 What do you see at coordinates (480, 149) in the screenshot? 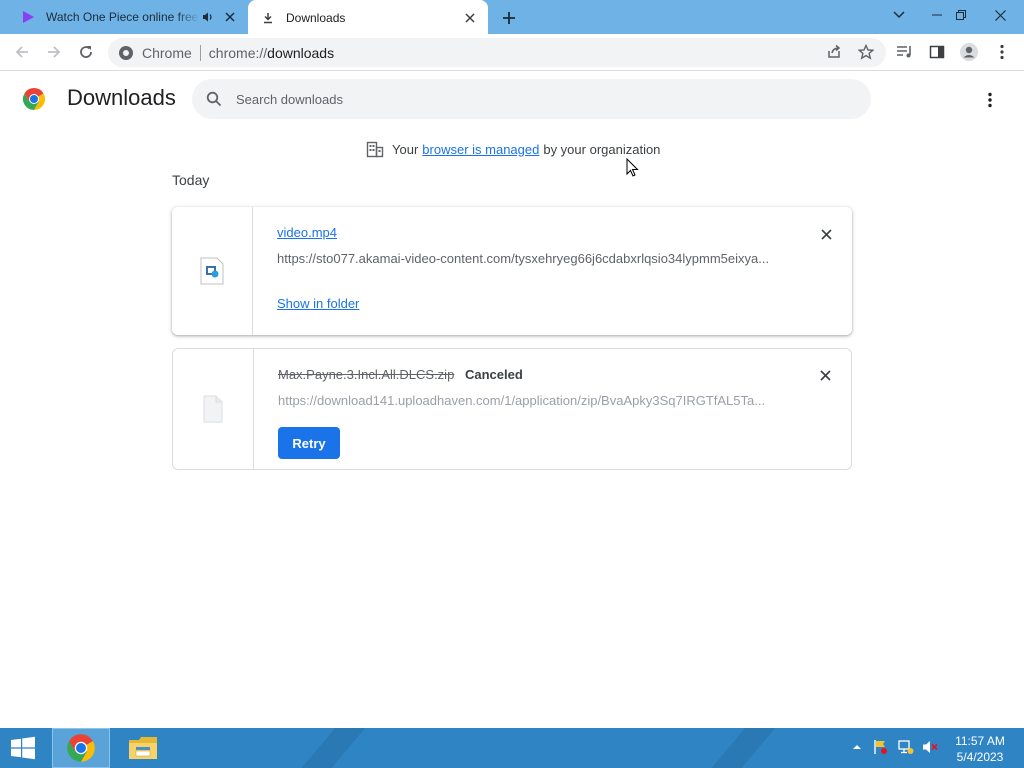
I see `browser-managed-link: browser is managed` at bounding box center [480, 149].